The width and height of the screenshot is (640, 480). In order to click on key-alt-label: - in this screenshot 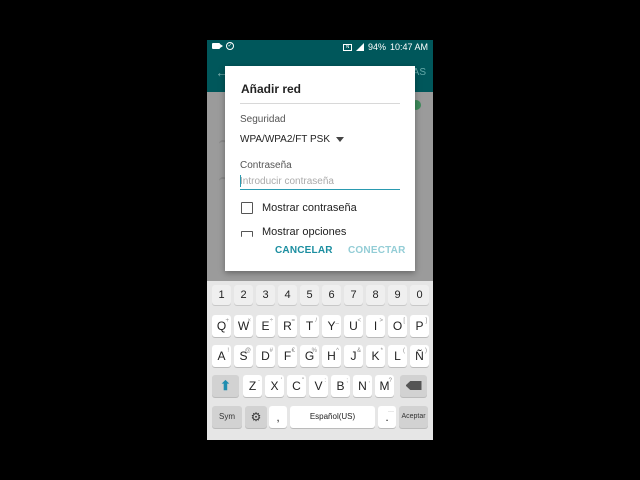, I will do `click(259, 381)`.